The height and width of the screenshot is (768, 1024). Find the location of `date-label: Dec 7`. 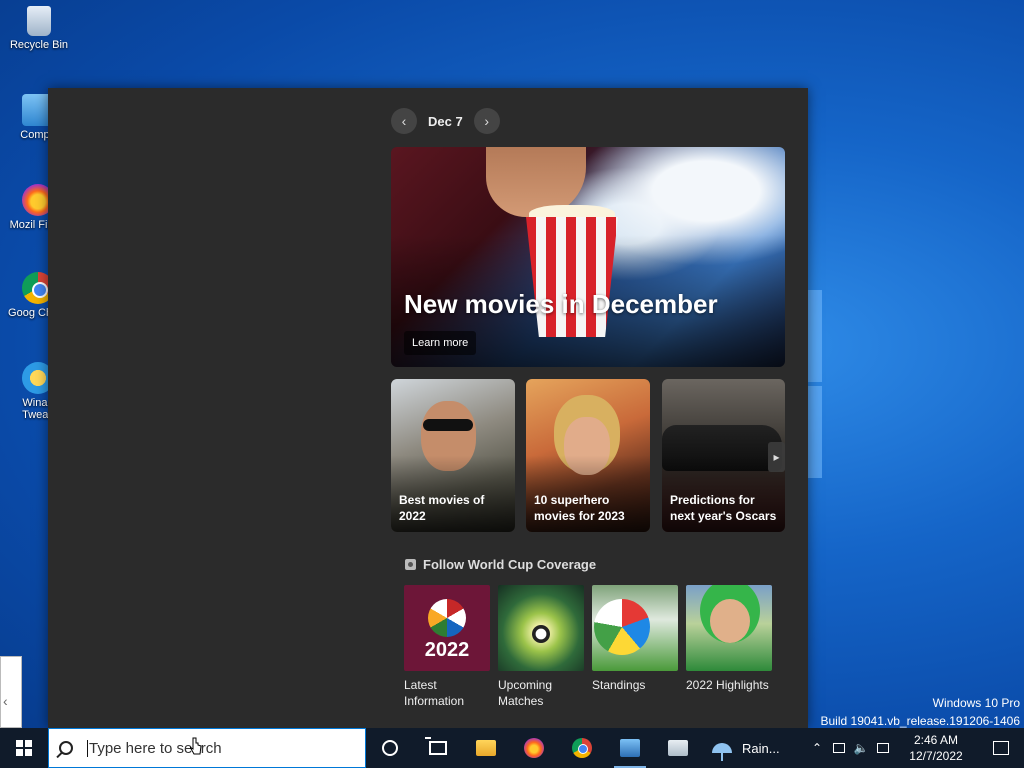

date-label: Dec 7 is located at coordinates (445, 121).